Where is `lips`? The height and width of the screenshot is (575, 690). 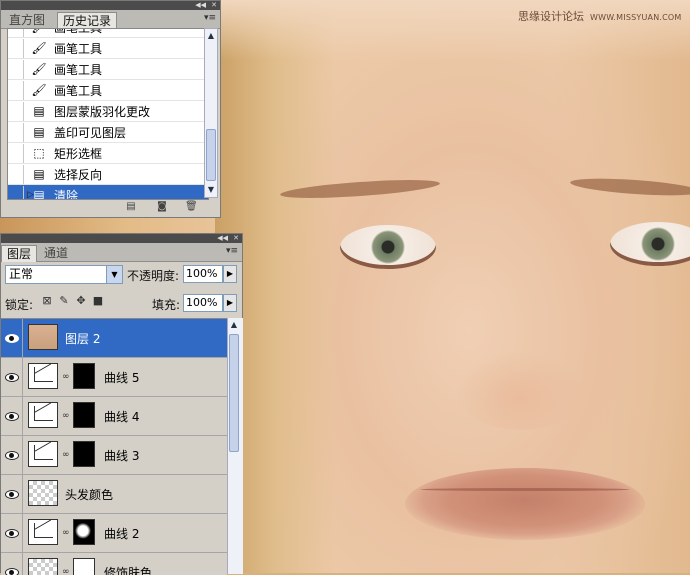 lips is located at coordinates (525, 504).